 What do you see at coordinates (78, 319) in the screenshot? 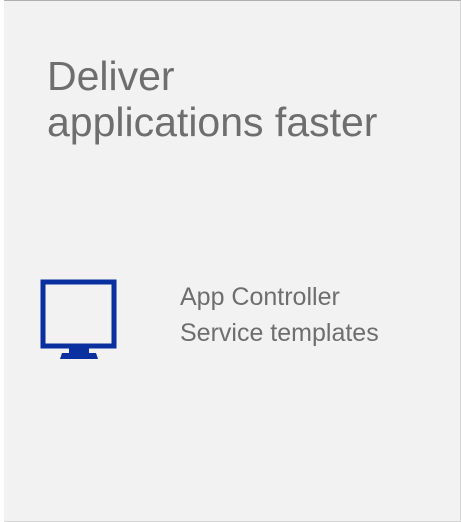
I see `monitor-icon` at bounding box center [78, 319].